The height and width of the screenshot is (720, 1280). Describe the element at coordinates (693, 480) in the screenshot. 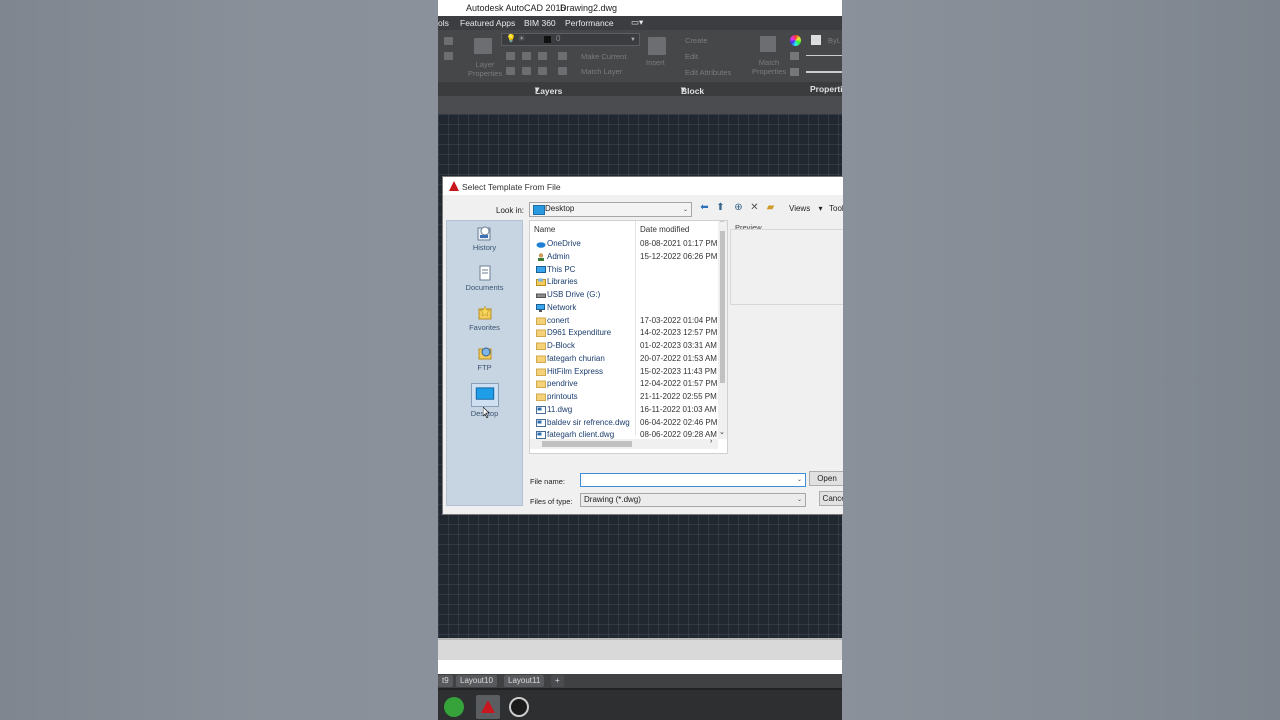

I see `file-name-input: ⌄` at that location.